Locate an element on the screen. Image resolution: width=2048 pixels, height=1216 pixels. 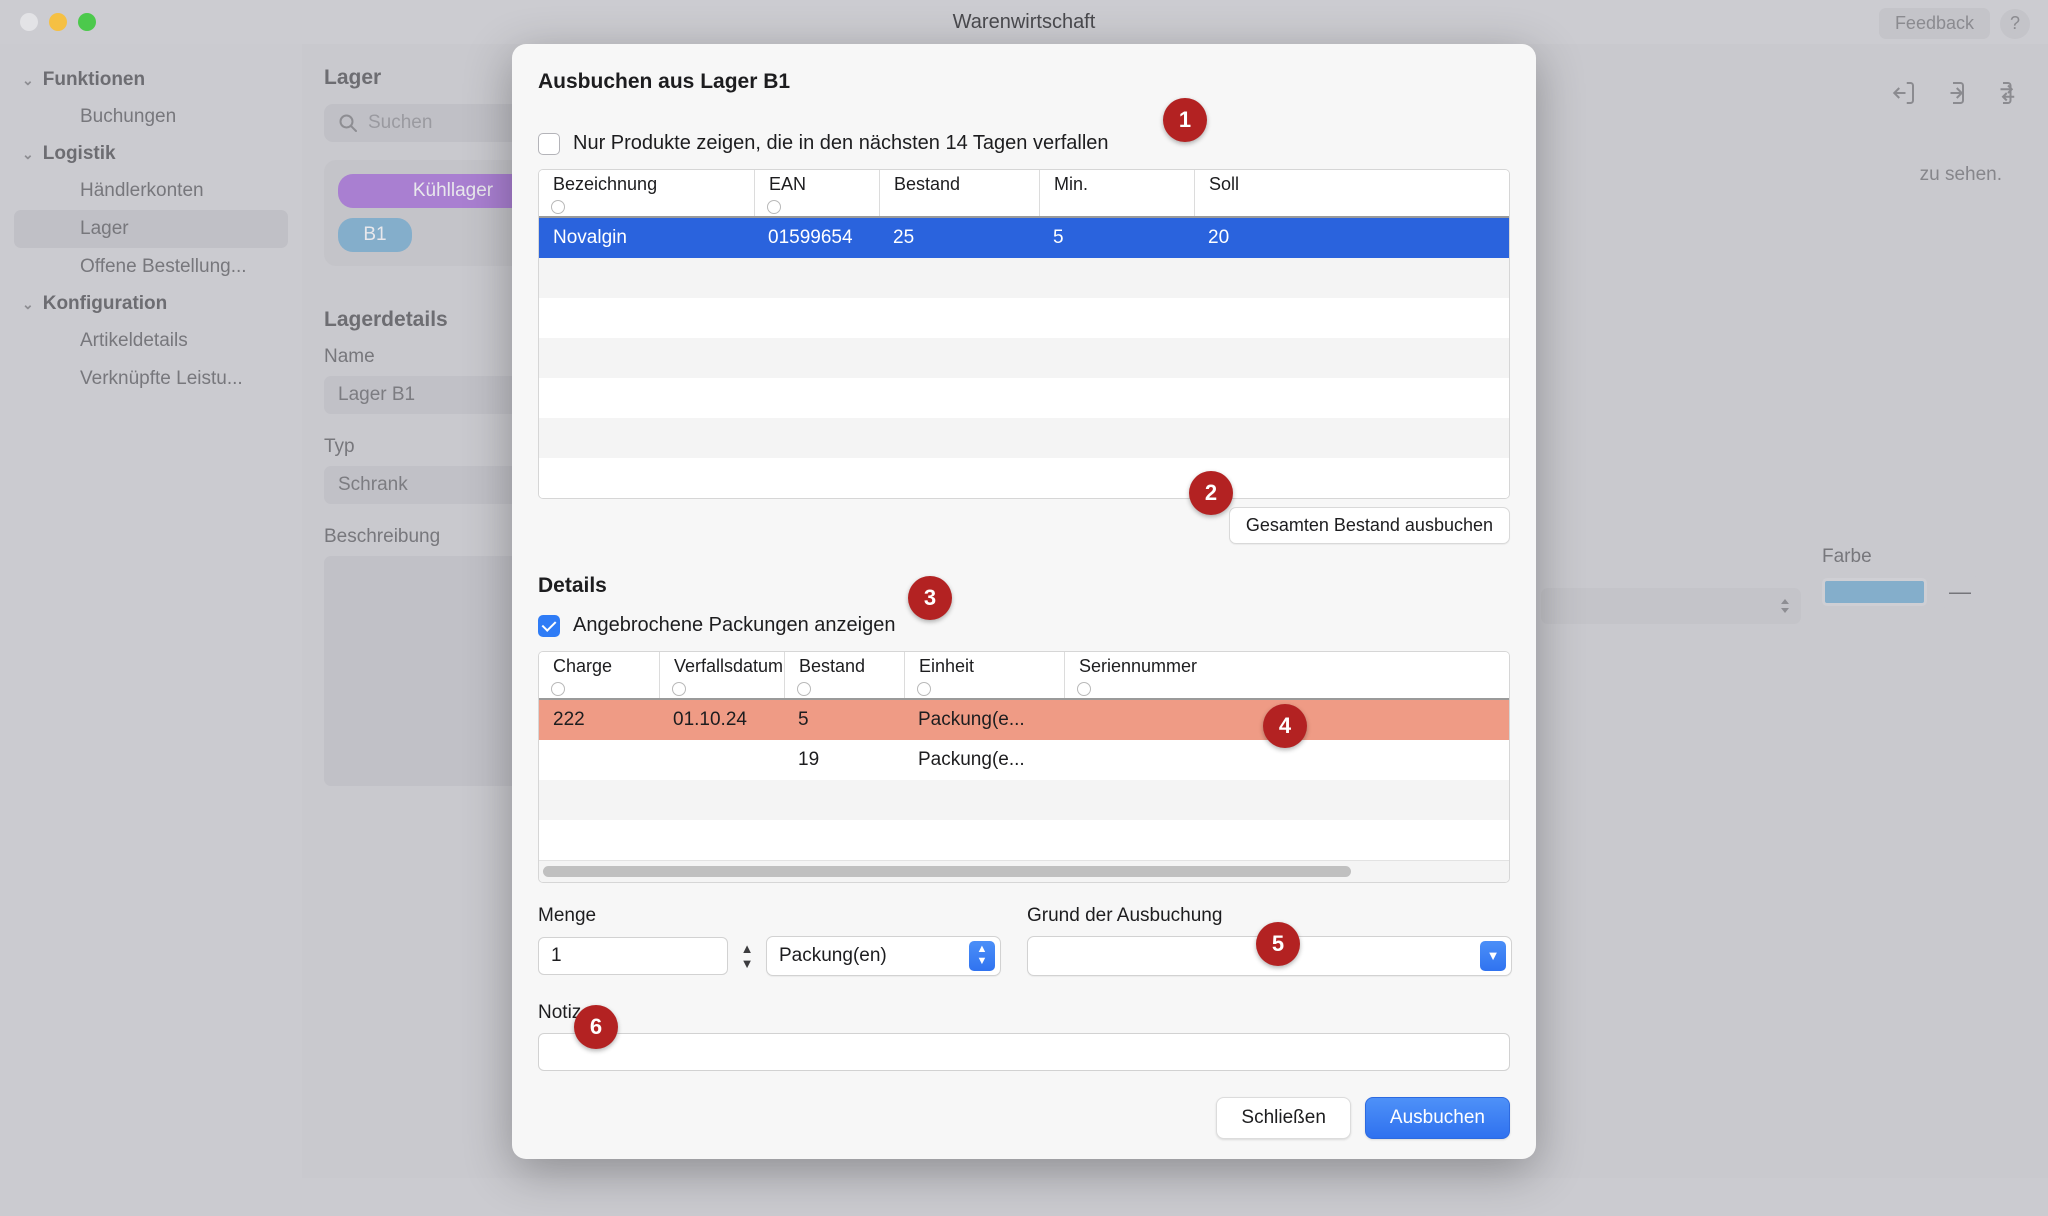
cell-ean: 01599654 is located at coordinates (810, 237).